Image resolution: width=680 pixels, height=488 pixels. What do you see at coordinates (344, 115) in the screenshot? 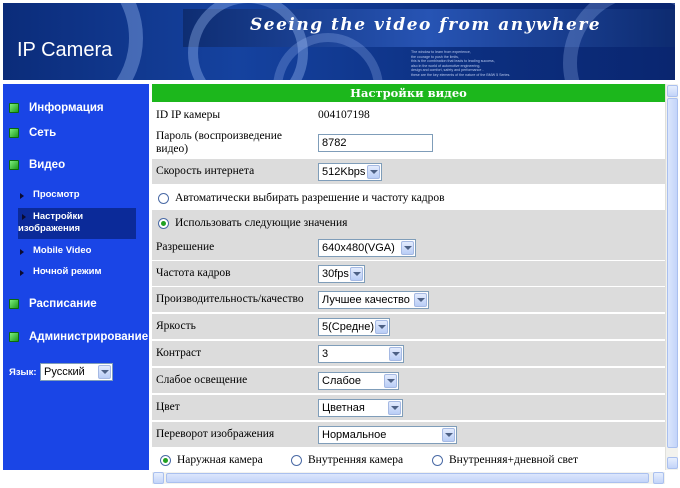
I see `camera-id-value: 004107198` at bounding box center [344, 115].